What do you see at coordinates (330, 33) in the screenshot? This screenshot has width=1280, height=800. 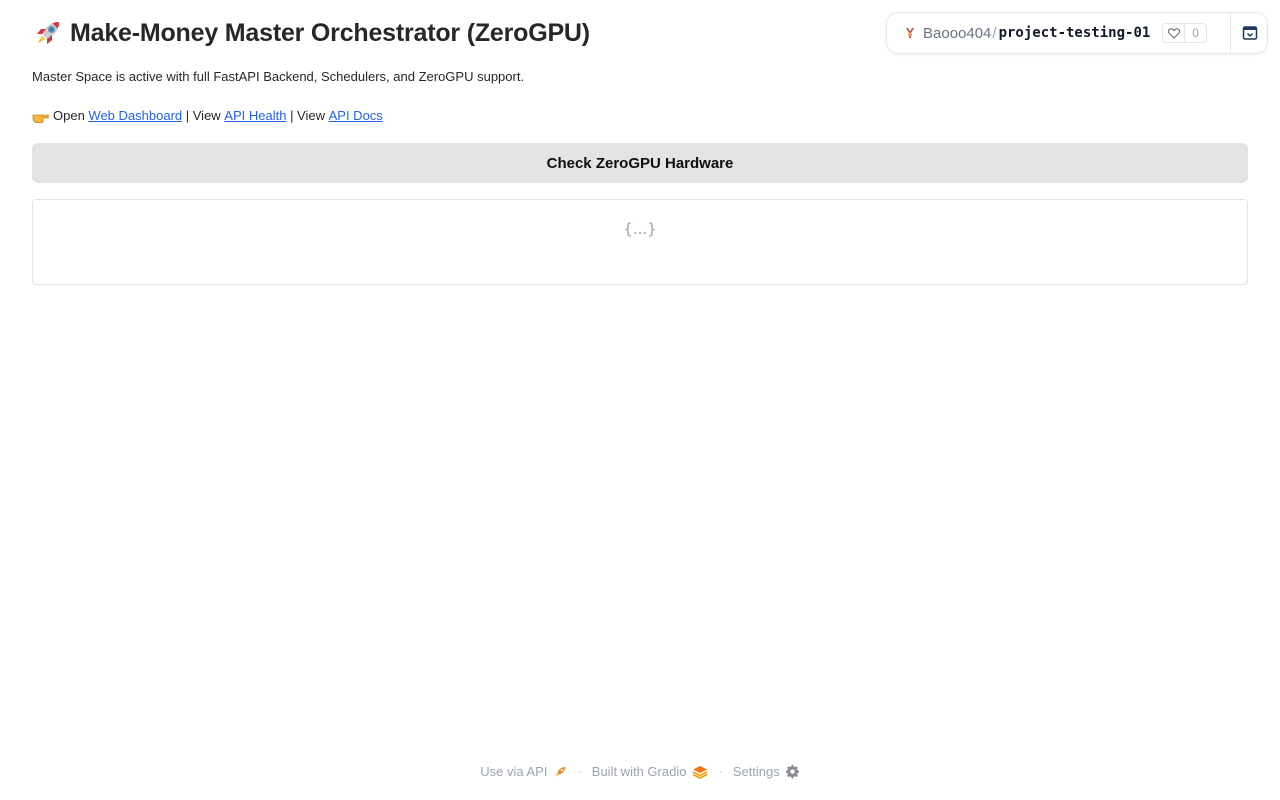 I see `page-title-text: Make-Money Master Orchestrator (ZeroGPU)` at bounding box center [330, 33].